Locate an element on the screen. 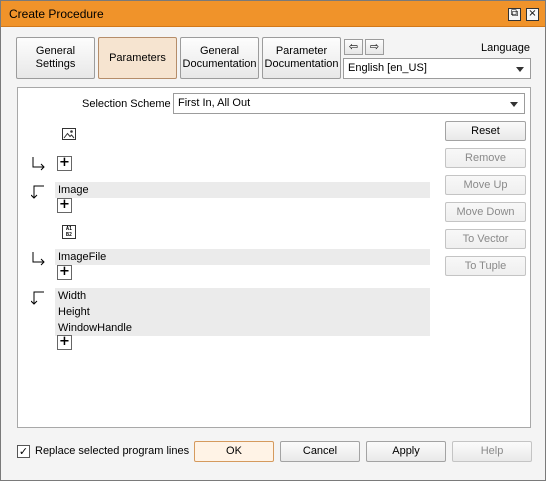 Image resolution: width=546 pixels, height=481 pixels. tab-label: General Documentation is located at coordinates (219, 57).